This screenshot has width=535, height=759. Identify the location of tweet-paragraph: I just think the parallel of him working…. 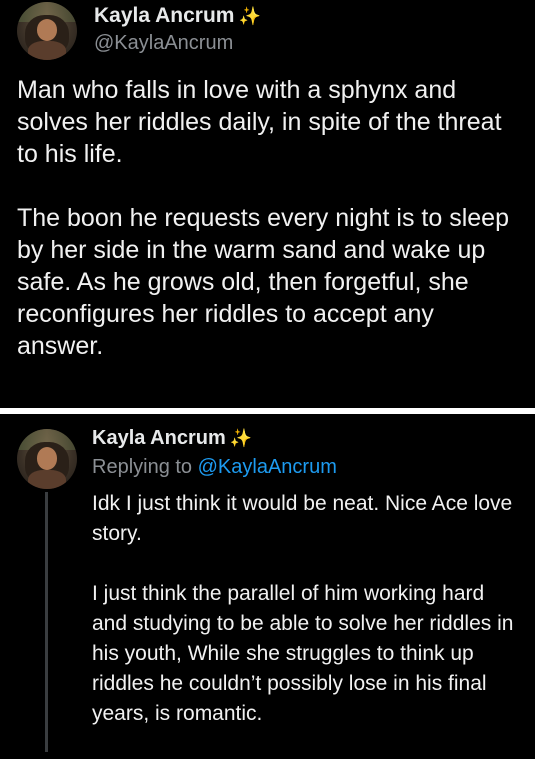
(303, 653).